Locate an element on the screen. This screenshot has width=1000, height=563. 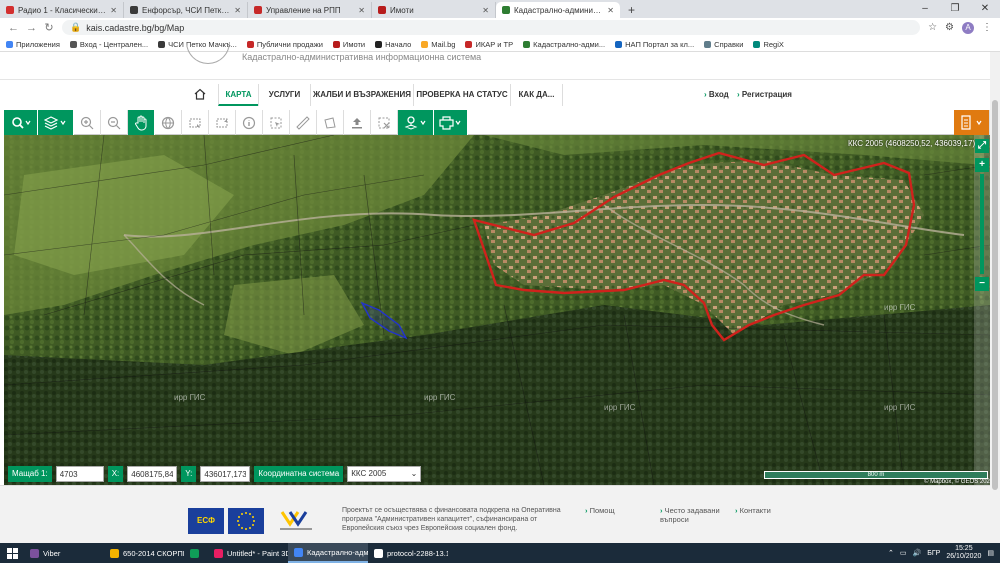
bookmark-item: Публични продажи is located at coordinates (284, 44).